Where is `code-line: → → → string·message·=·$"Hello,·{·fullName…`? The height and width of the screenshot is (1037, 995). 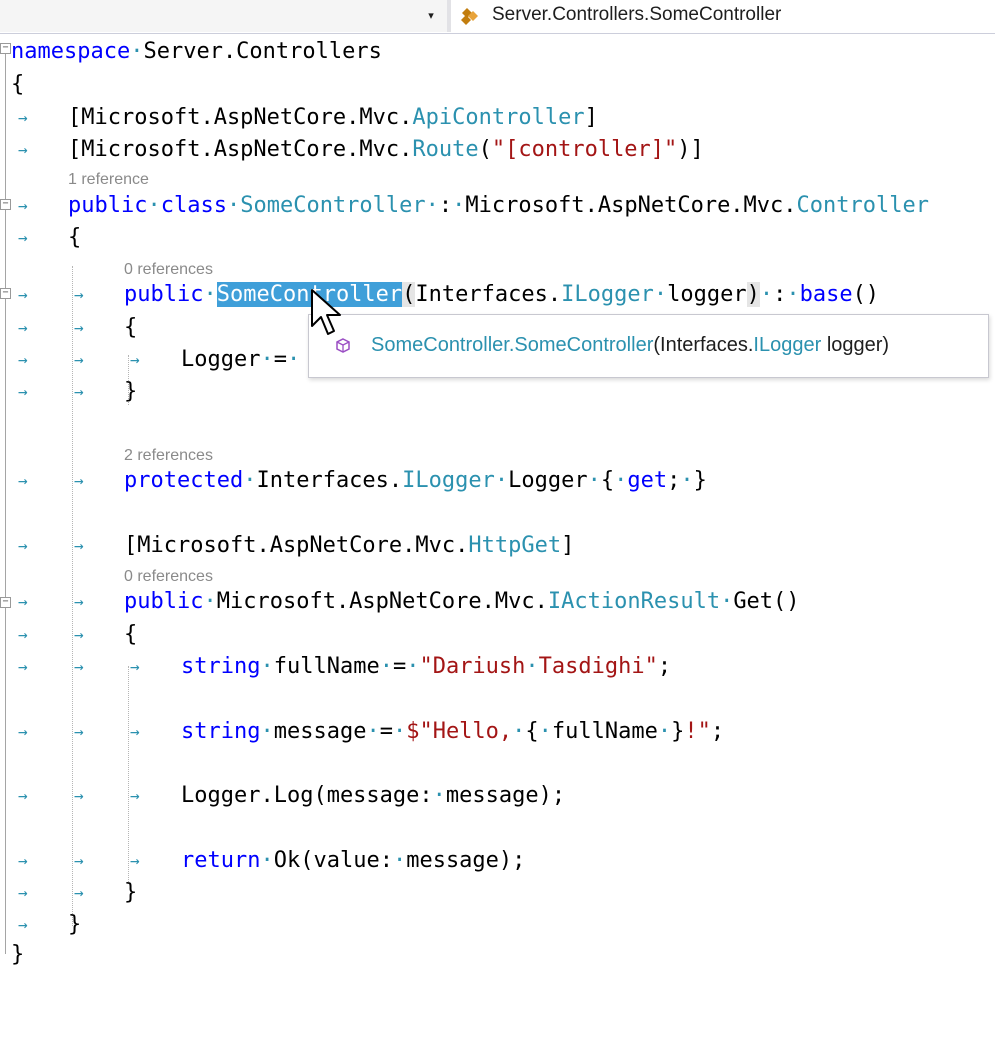 code-line: → → → string·message·=·$"Hello,·{·fullName… is located at coordinates (362, 732).